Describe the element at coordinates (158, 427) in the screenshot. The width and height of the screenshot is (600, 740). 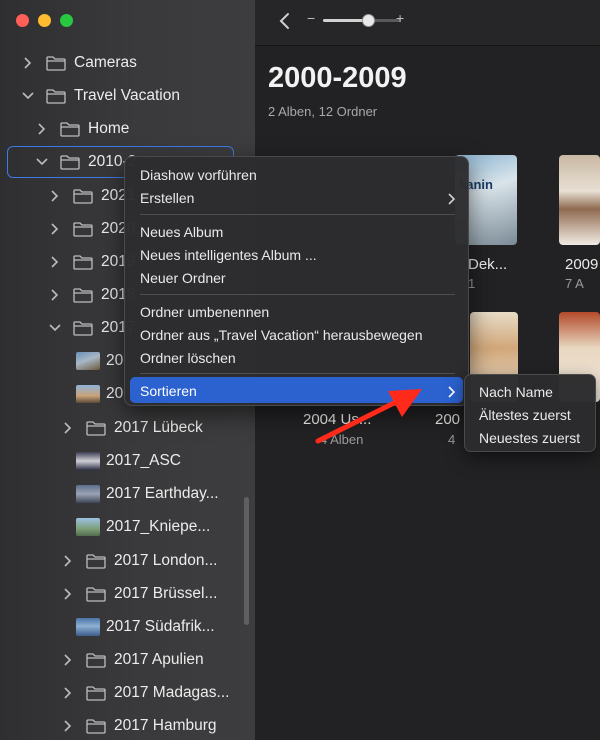
I see `sidebar-item-label: 2017 Lübeck` at that location.